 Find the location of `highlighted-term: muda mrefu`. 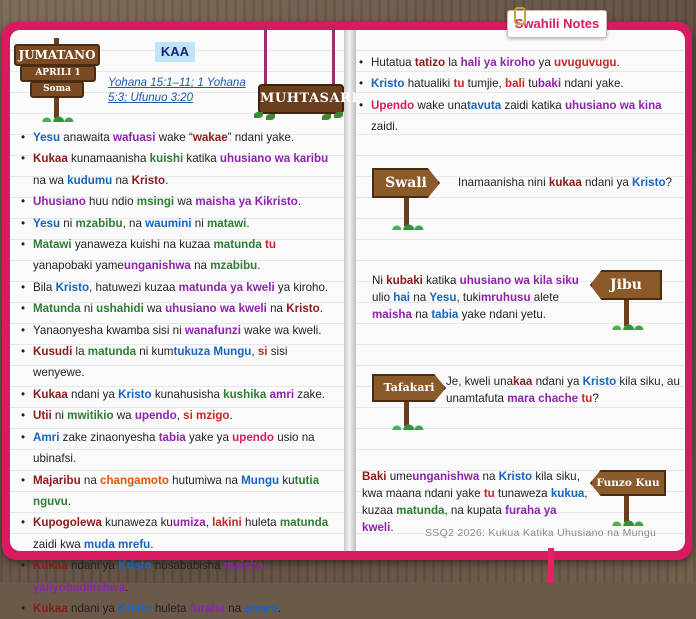

highlighted-term: muda mrefu is located at coordinates (117, 544).